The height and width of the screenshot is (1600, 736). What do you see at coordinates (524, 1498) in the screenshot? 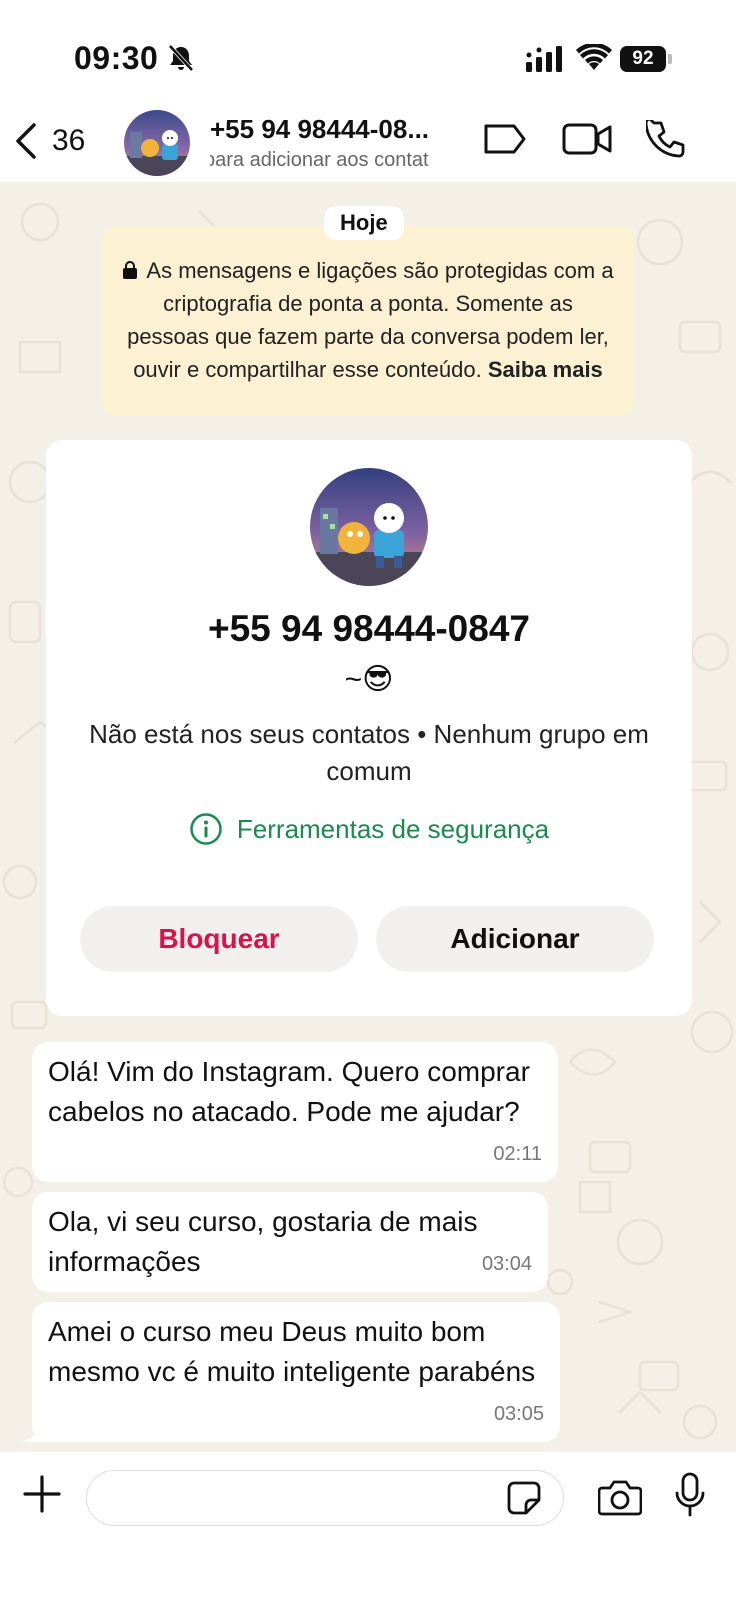
I see `sticker-icon` at bounding box center [524, 1498].